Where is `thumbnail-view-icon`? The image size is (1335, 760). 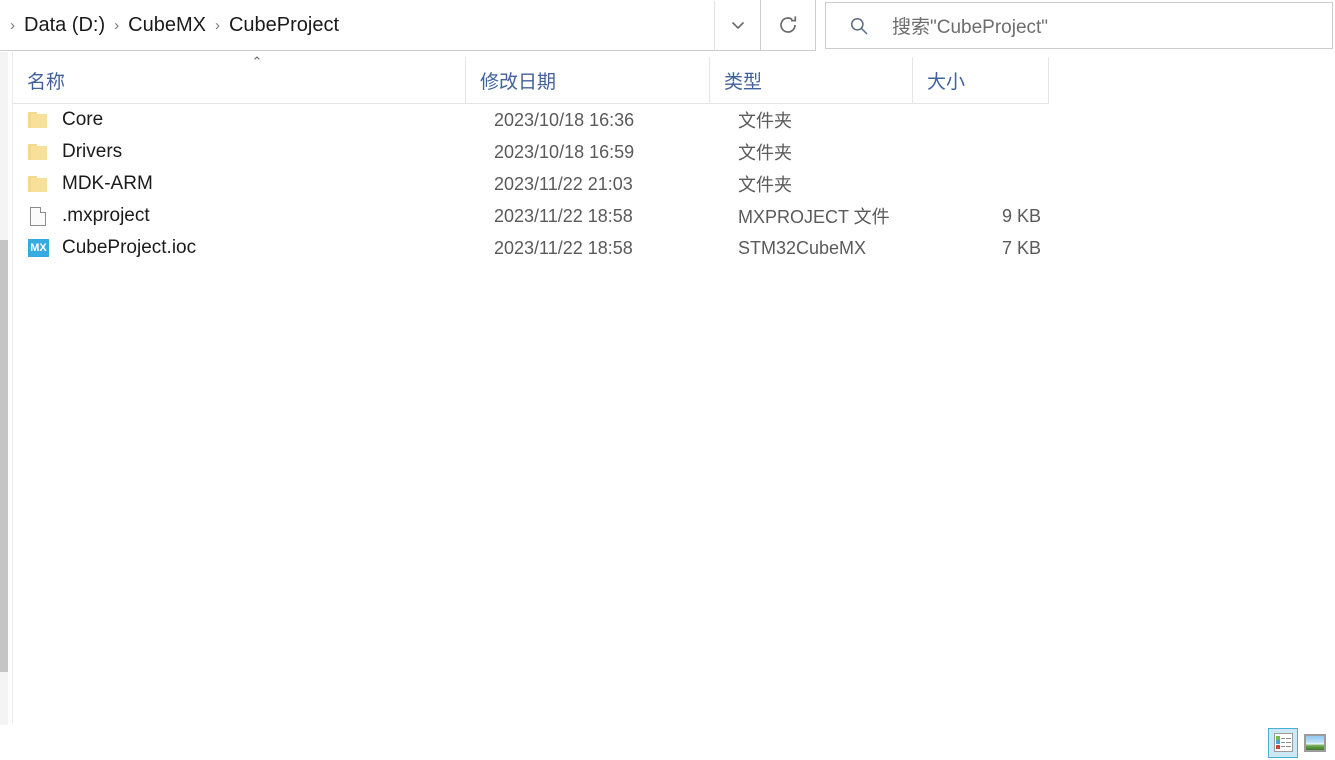
thumbnail-view-icon is located at coordinates (1315, 742).